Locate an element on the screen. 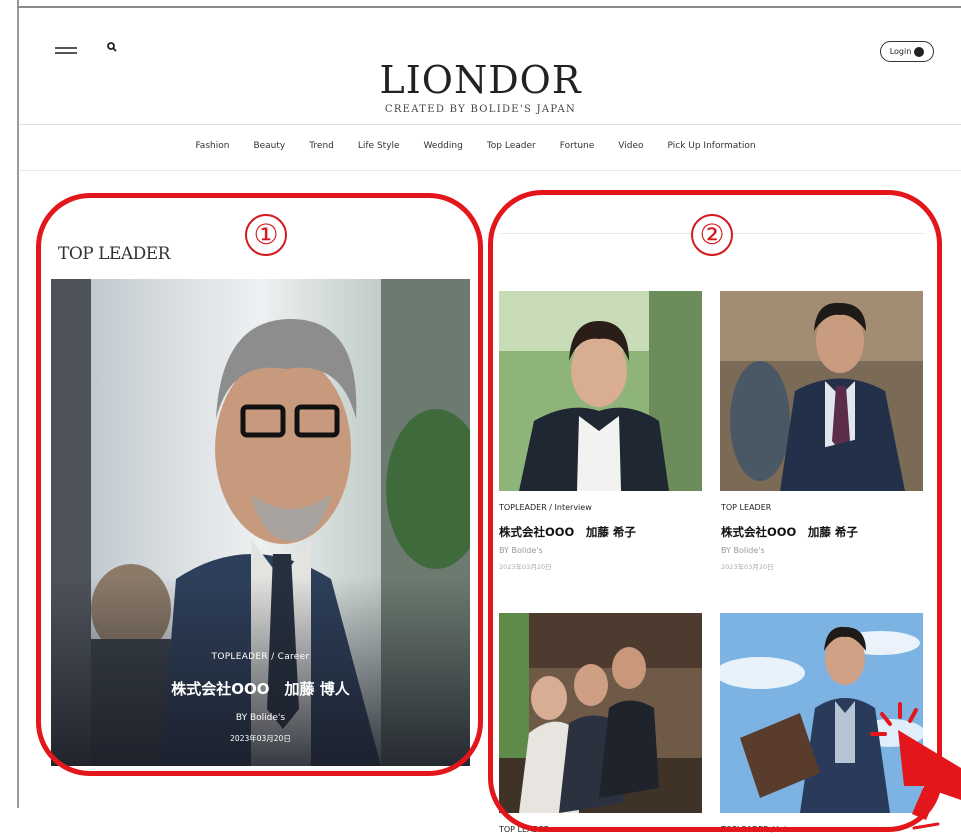  nav-item-fortune: Fortune is located at coordinates (577, 146).